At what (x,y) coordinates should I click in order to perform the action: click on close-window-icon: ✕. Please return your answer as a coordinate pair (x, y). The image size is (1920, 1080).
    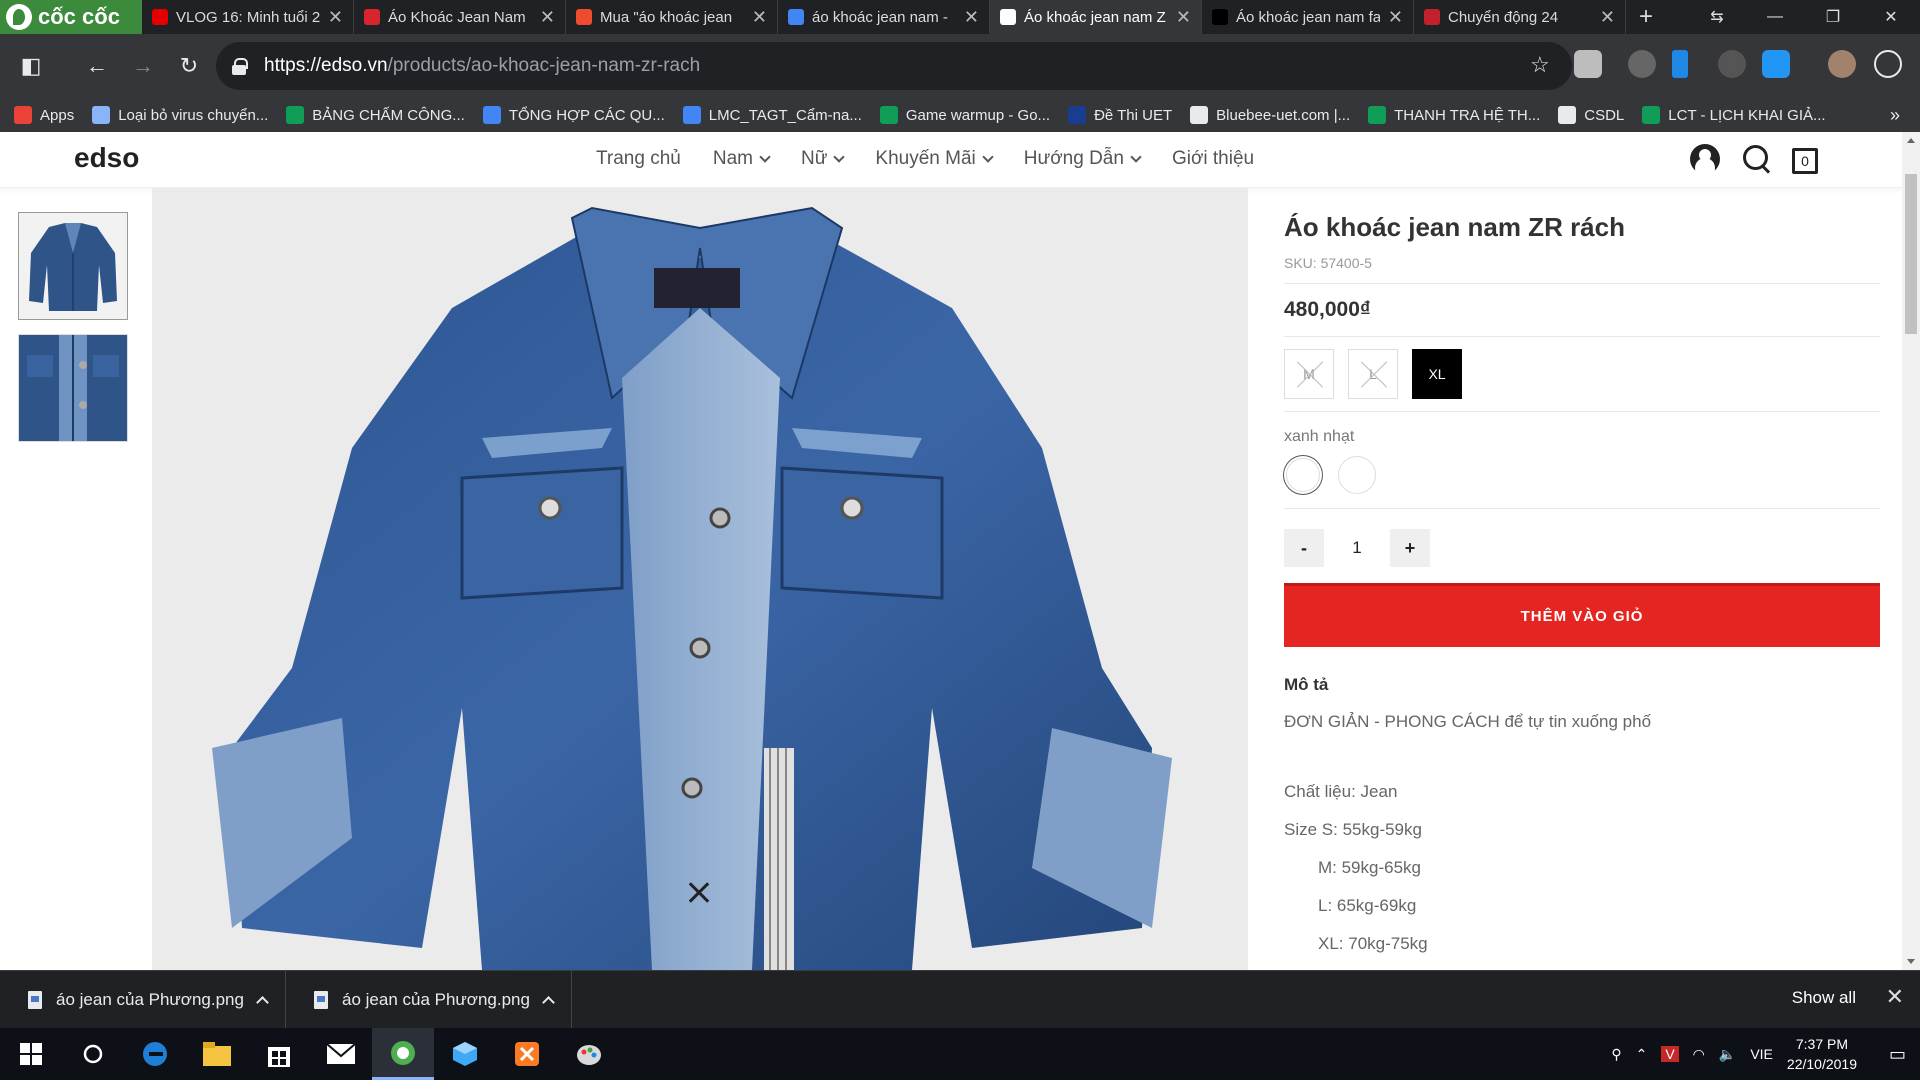
    Looking at the image, I should click on (1891, 17).